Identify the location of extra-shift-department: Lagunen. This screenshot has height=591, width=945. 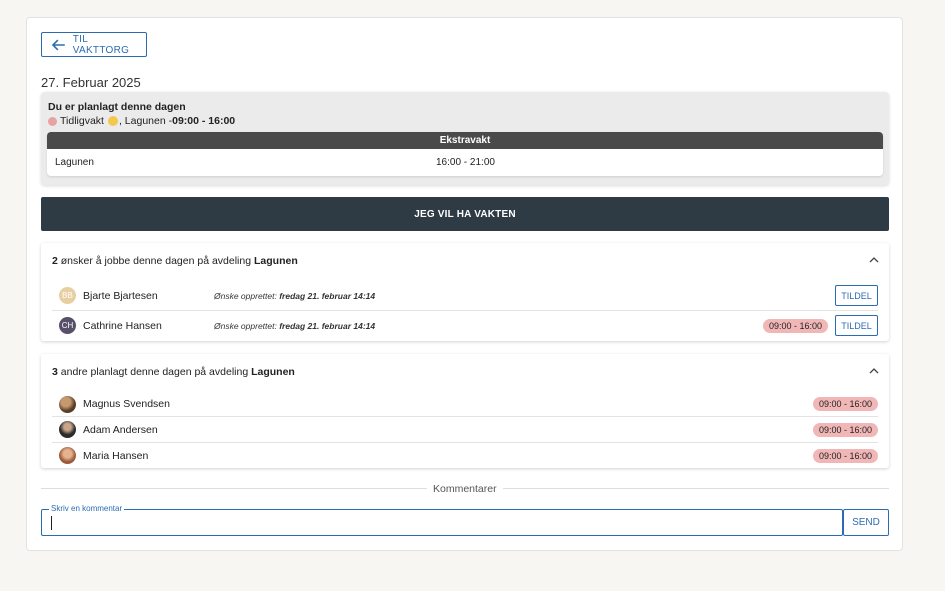
(74, 162).